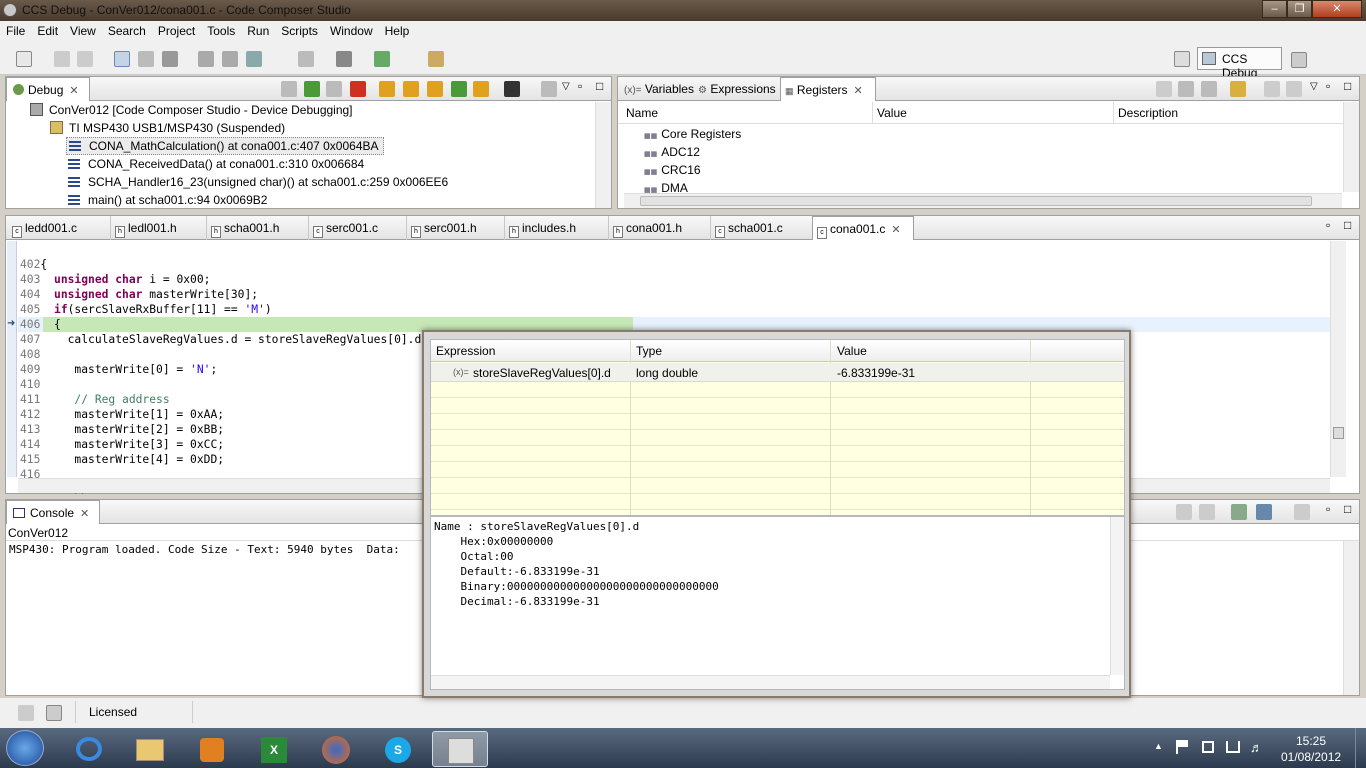 The width and height of the screenshot is (1366, 768). I want to click on popup-col-type: Type, so click(649, 351).